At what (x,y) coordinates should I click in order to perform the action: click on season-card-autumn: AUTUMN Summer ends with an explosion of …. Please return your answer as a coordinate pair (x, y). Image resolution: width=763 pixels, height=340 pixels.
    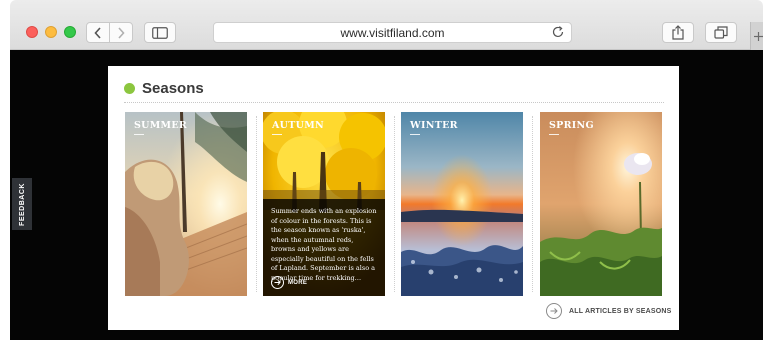
    Looking at the image, I should click on (324, 204).